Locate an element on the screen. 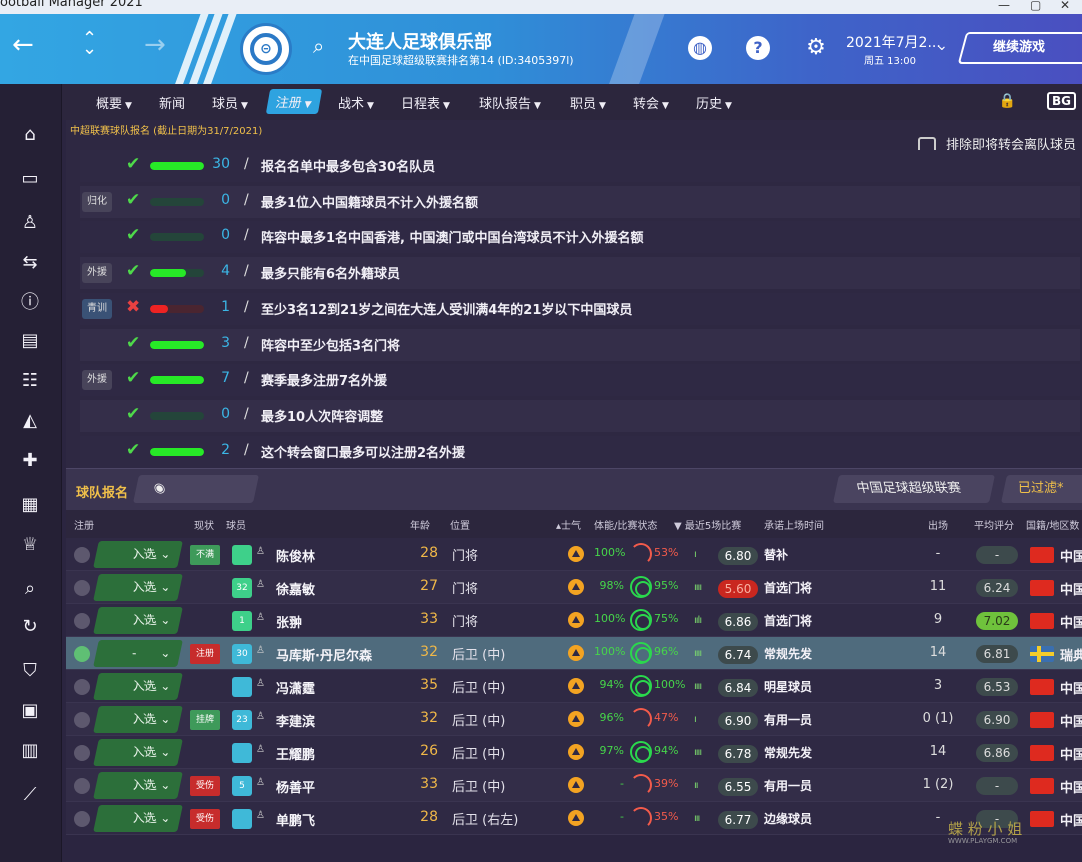  nav-transfers: 转会 ▼ is located at coordinates (651, 102).